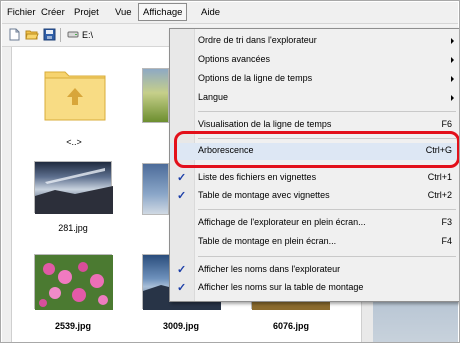  Describe the element at coordinates (439, 177) in the screenshot. I see `menu-item-shortcut: Ctrl+1` at that location.